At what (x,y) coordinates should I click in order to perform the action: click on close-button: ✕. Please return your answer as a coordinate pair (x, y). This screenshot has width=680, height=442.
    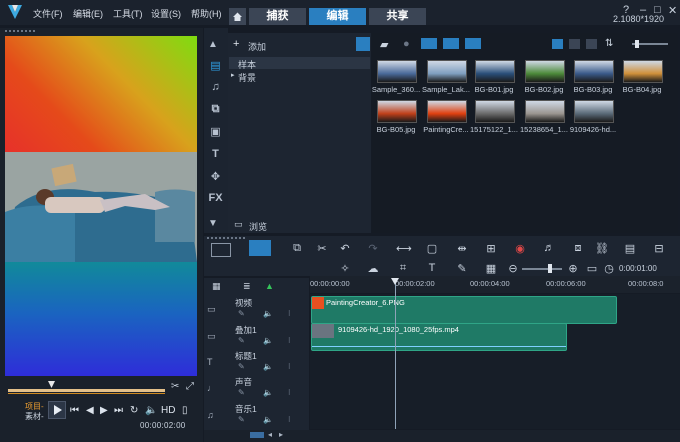
    Looking at the image, I should click on (672, 10).